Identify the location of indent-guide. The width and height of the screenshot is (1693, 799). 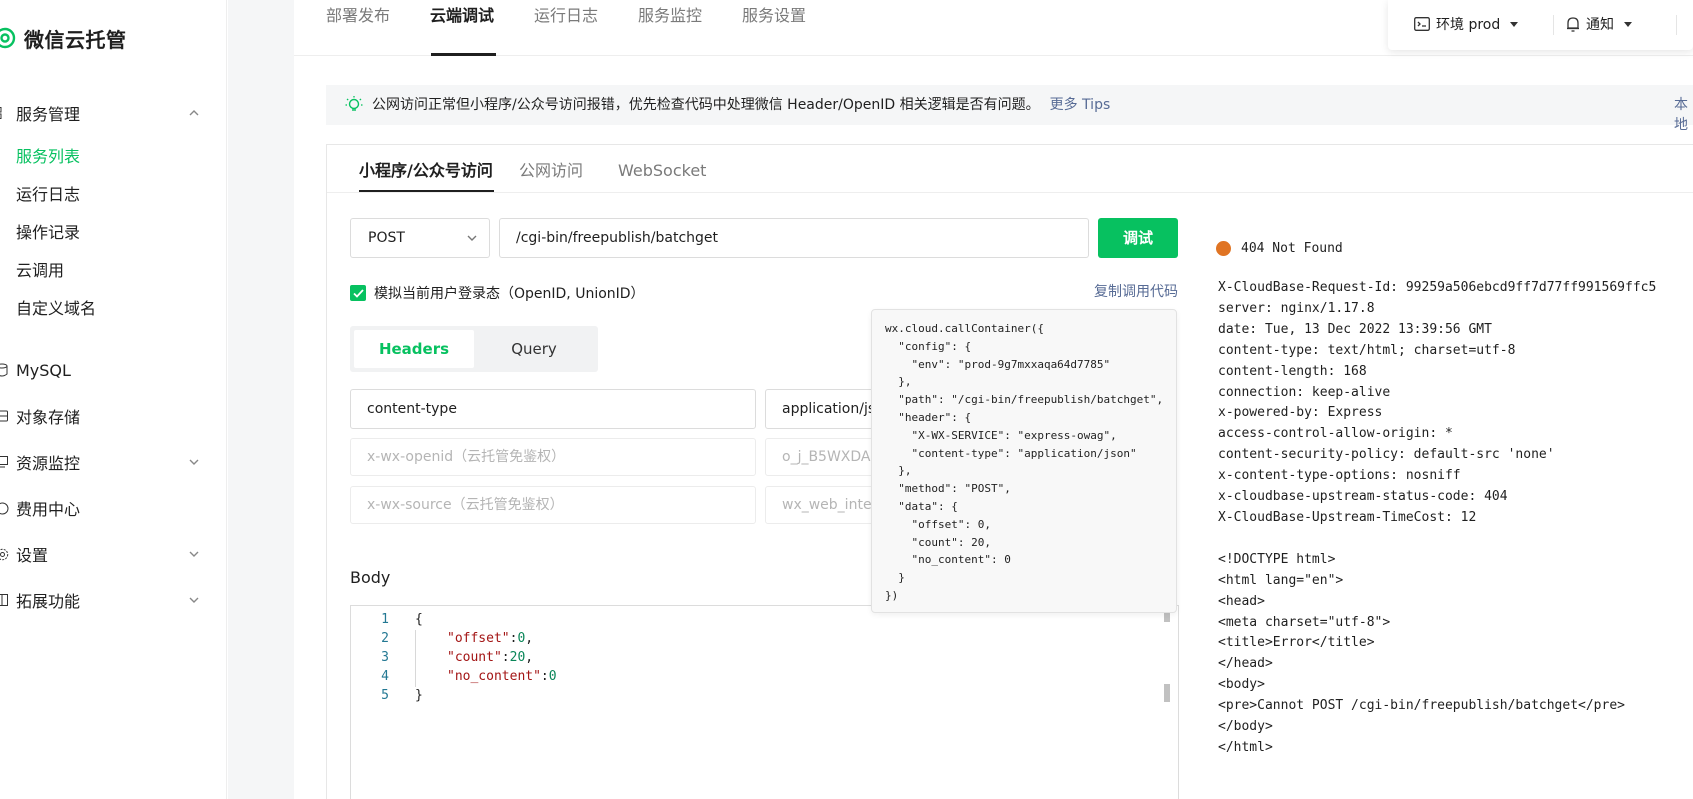
(415, 658).